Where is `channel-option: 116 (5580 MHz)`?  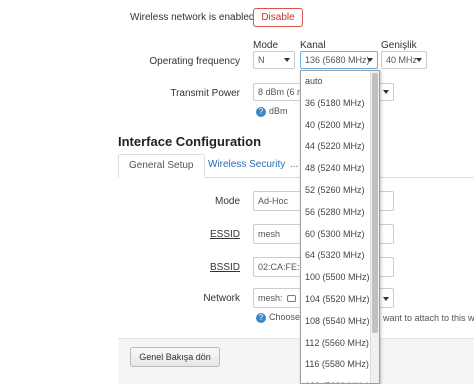
channel-option: 116 (5580 MHz) is located at coordinates (340, 365).